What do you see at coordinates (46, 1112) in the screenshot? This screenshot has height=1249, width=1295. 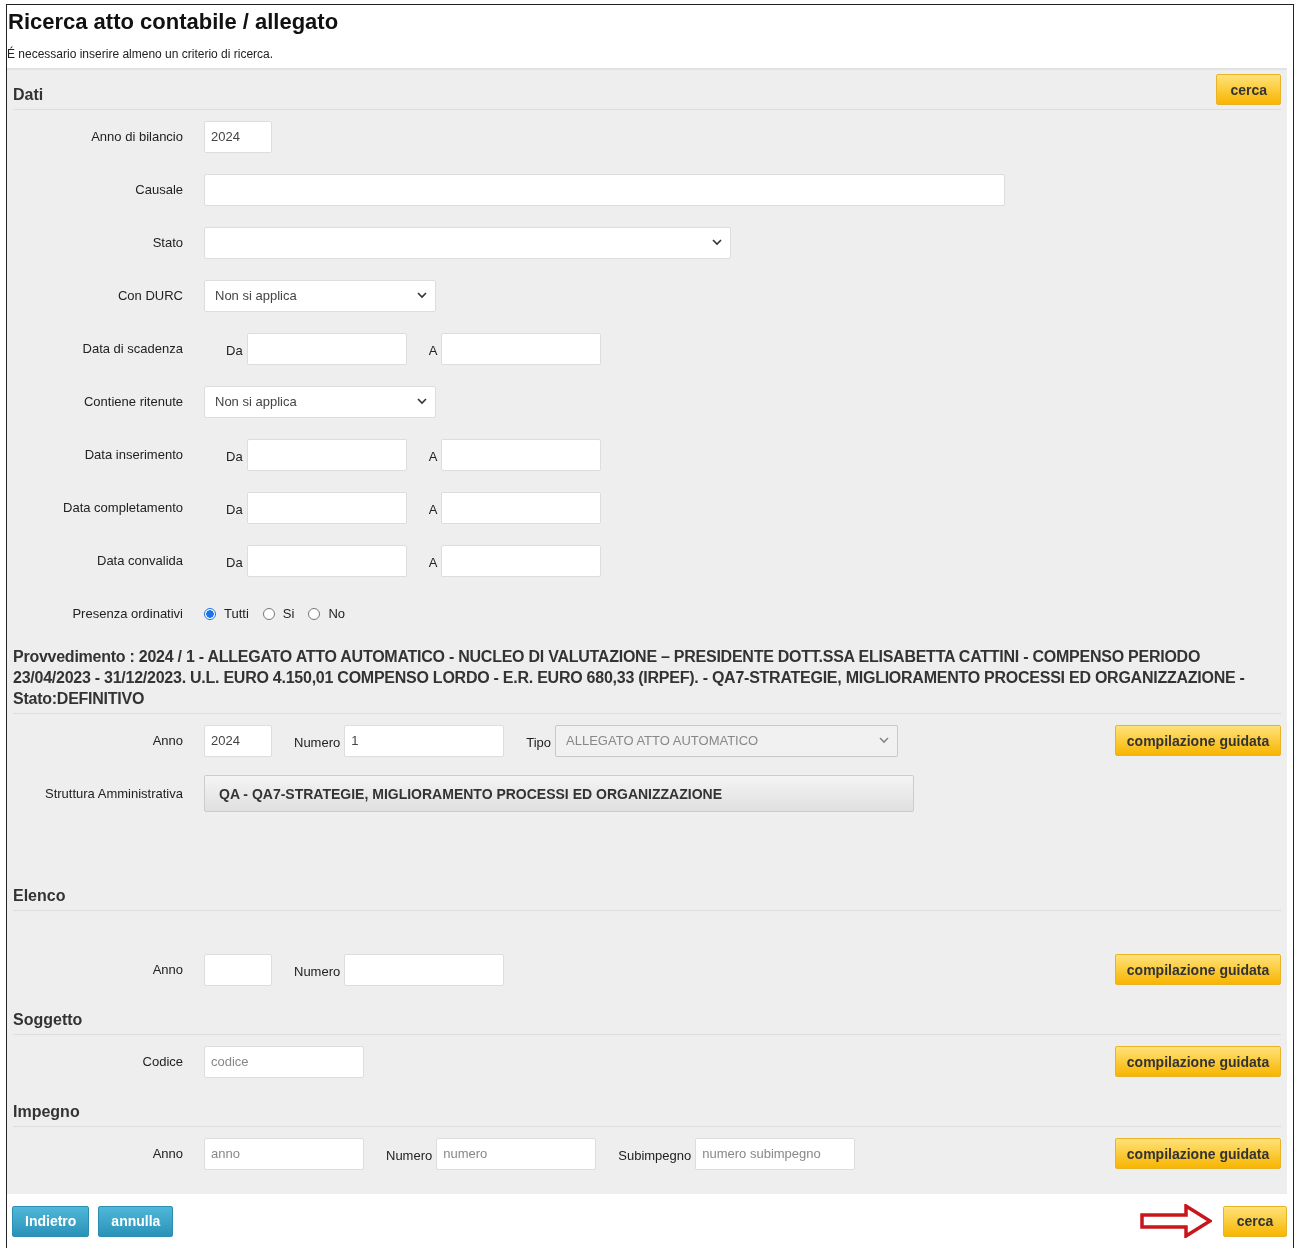 I see `section-title: Impegno` at bounding box center [46, 1112].